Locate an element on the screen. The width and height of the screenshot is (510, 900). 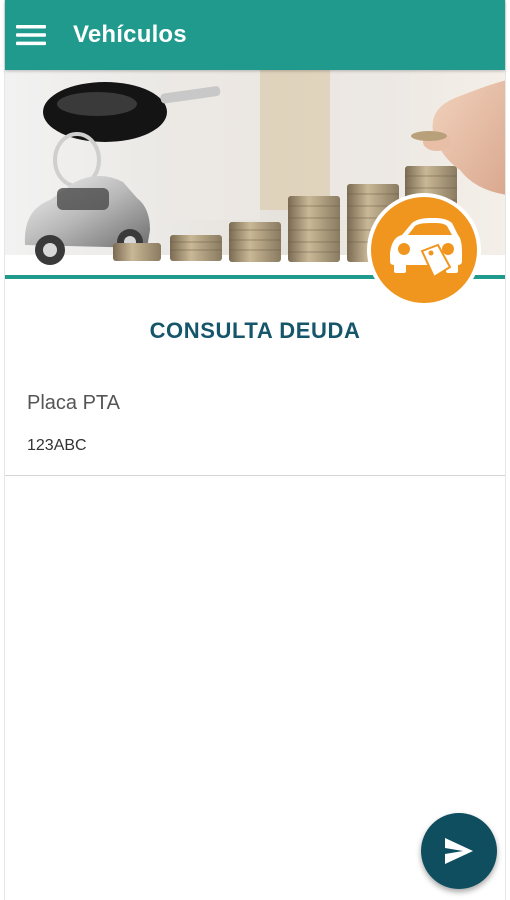
car-with-price-tag-icon is located at coordinates (426, 248).